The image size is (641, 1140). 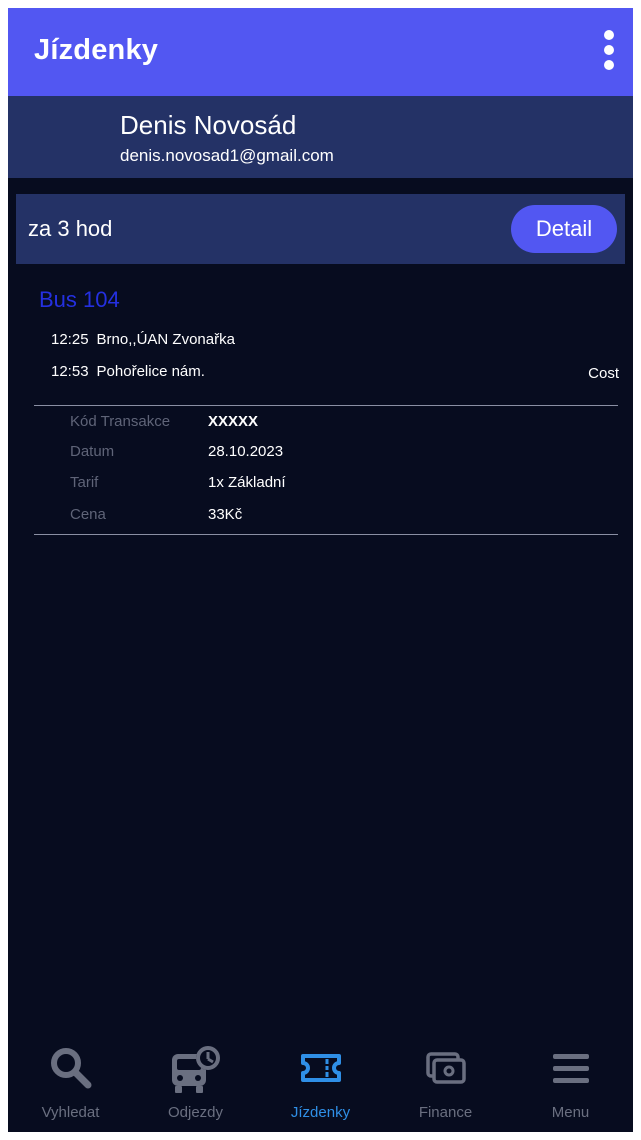 I want to click on nav-label: Jízdenky, so click(x=320, y=1112).